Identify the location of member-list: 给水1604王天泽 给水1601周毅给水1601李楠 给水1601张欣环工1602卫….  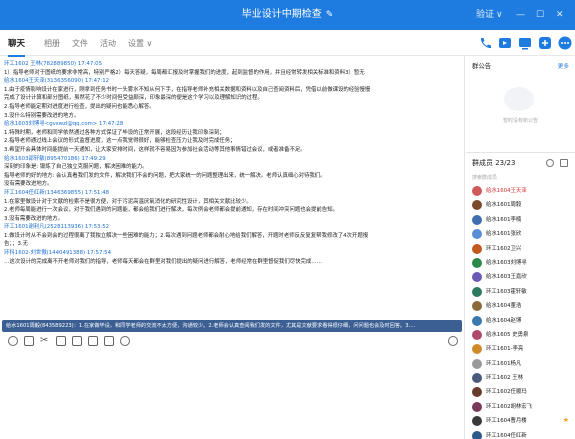
(520, 311).